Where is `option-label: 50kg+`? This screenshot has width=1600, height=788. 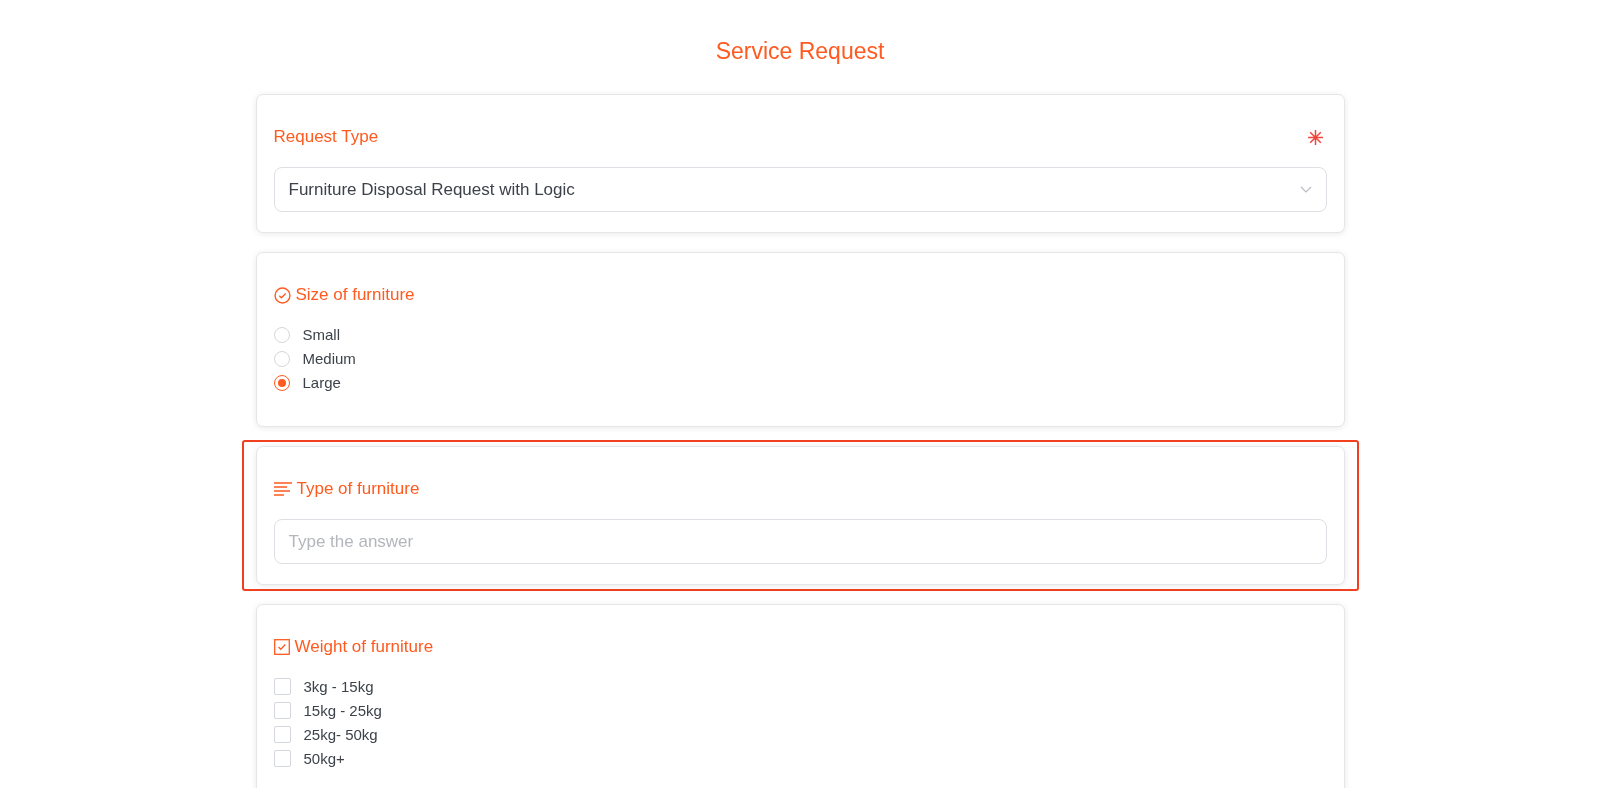 option-label: 50kg+ is located at coordinates (324, 758).